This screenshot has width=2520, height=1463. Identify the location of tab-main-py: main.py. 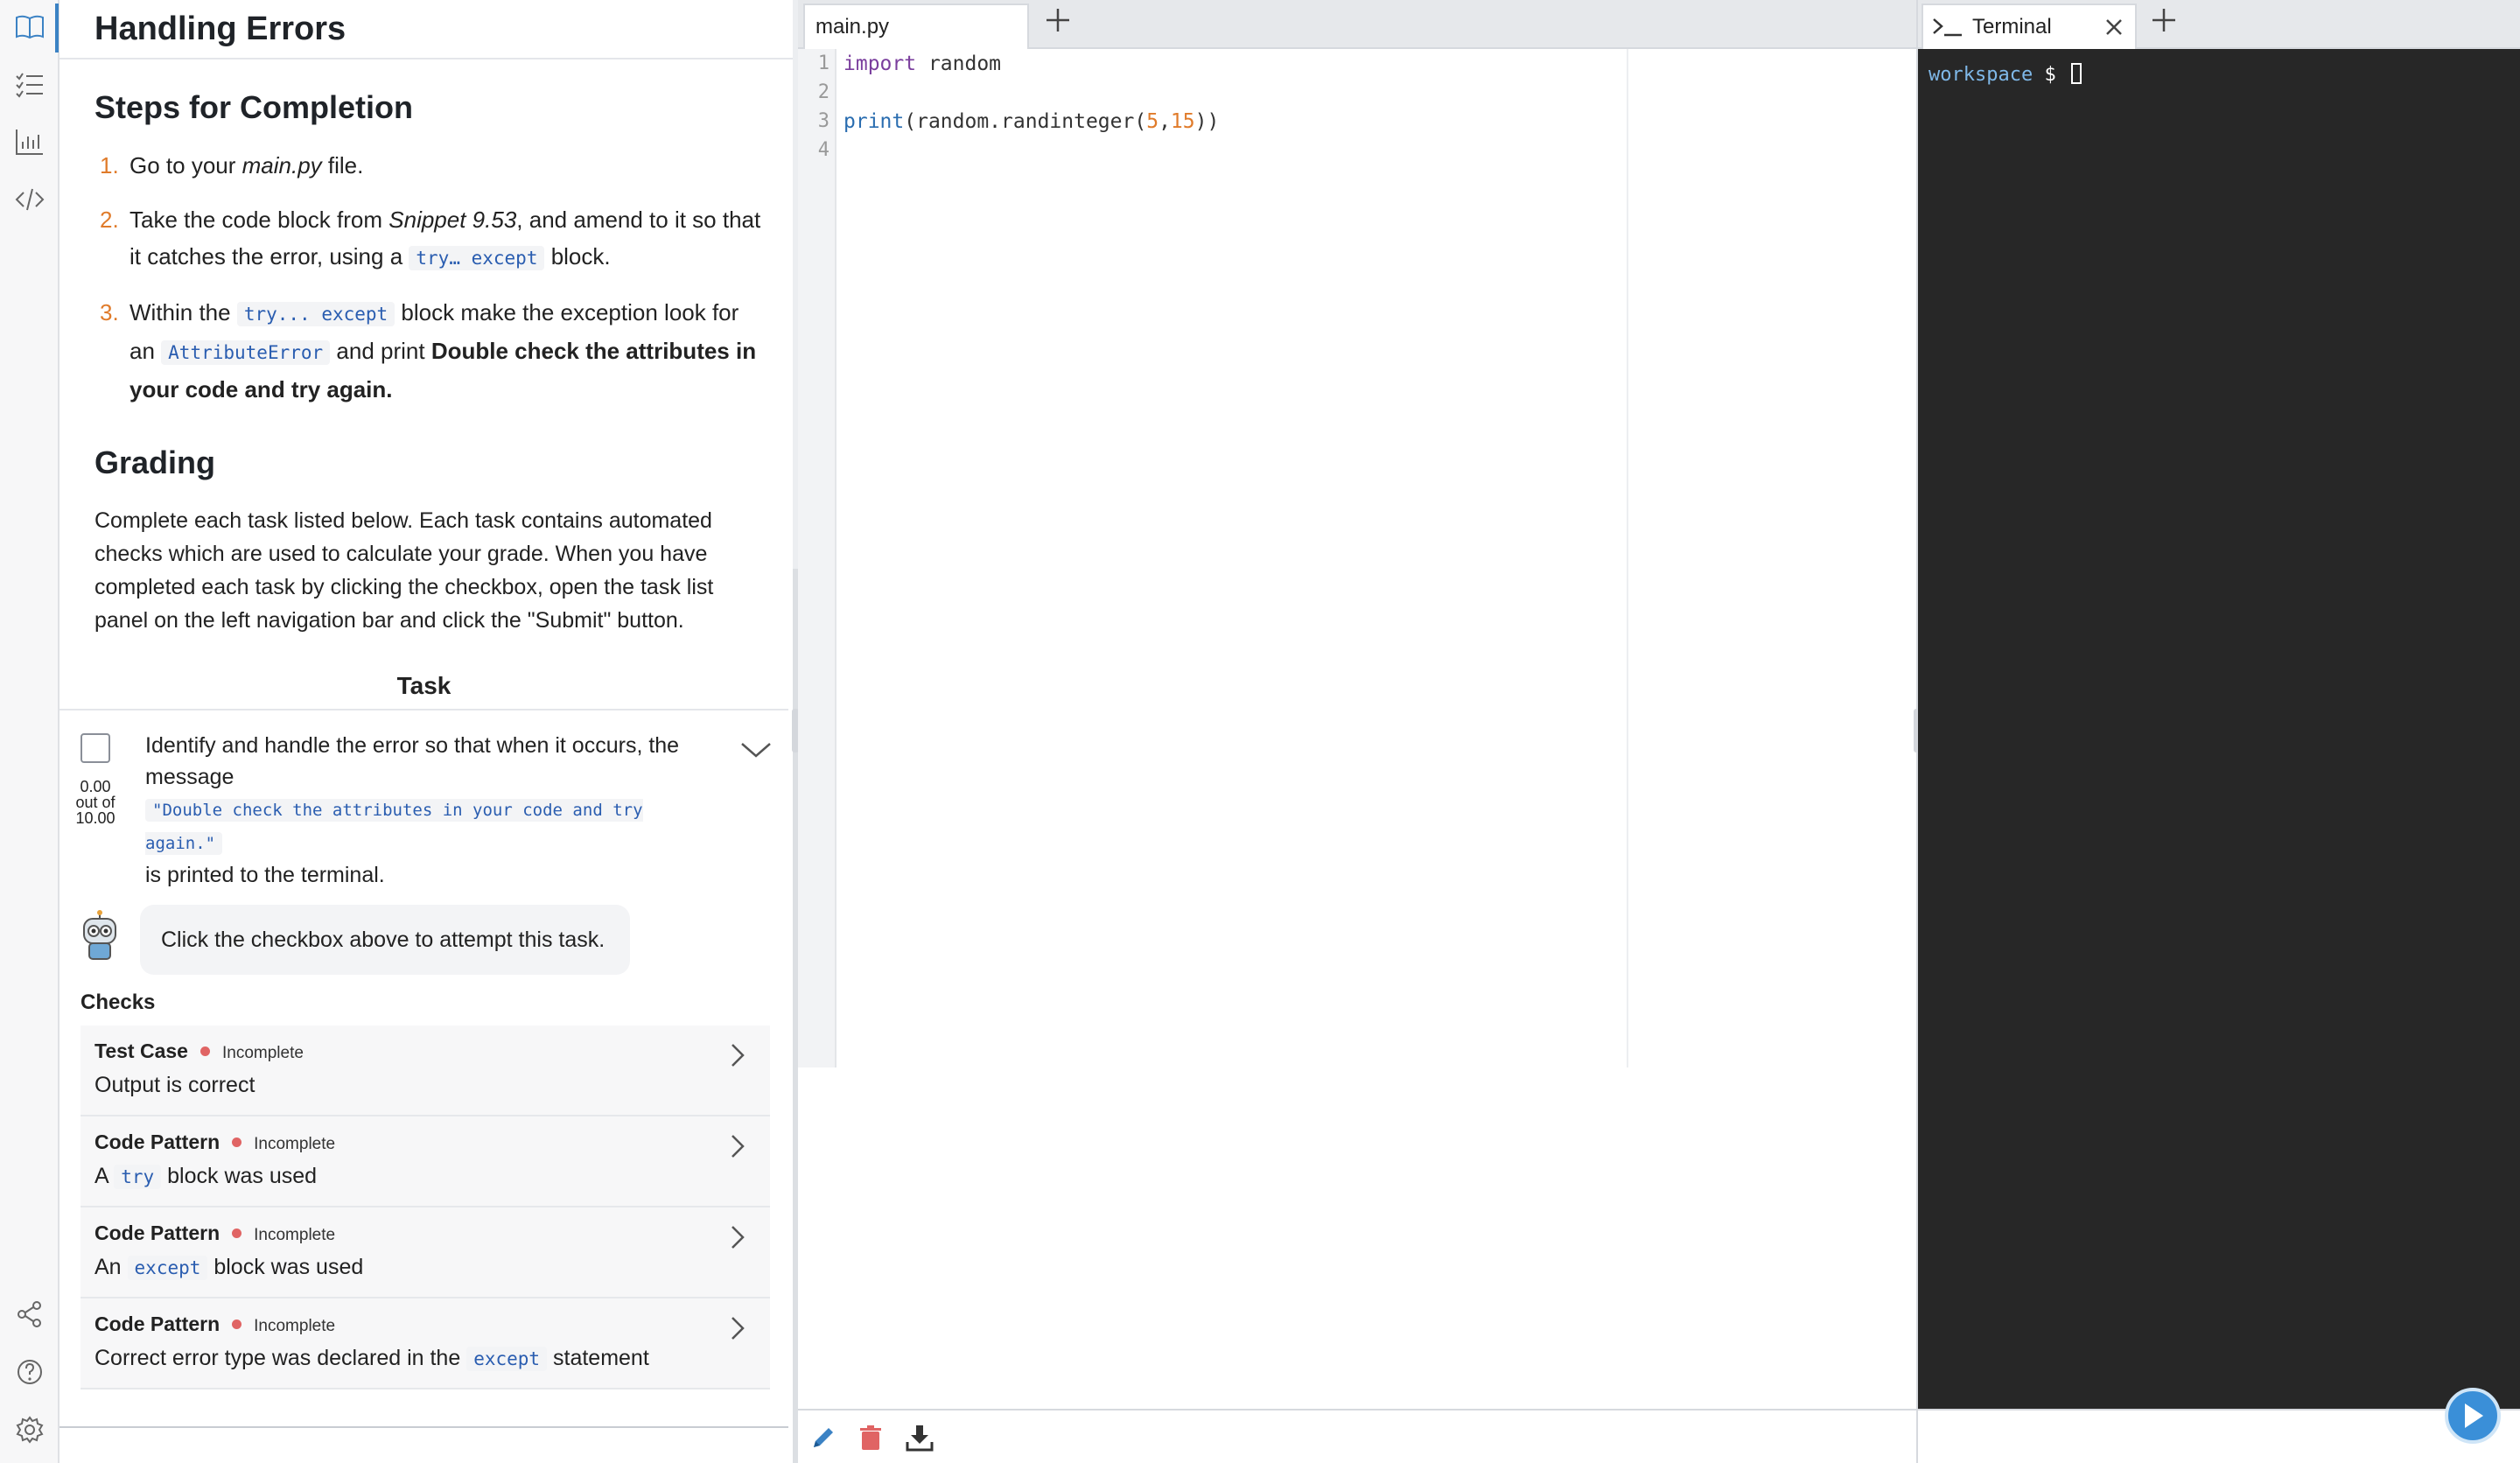
(916, 26).